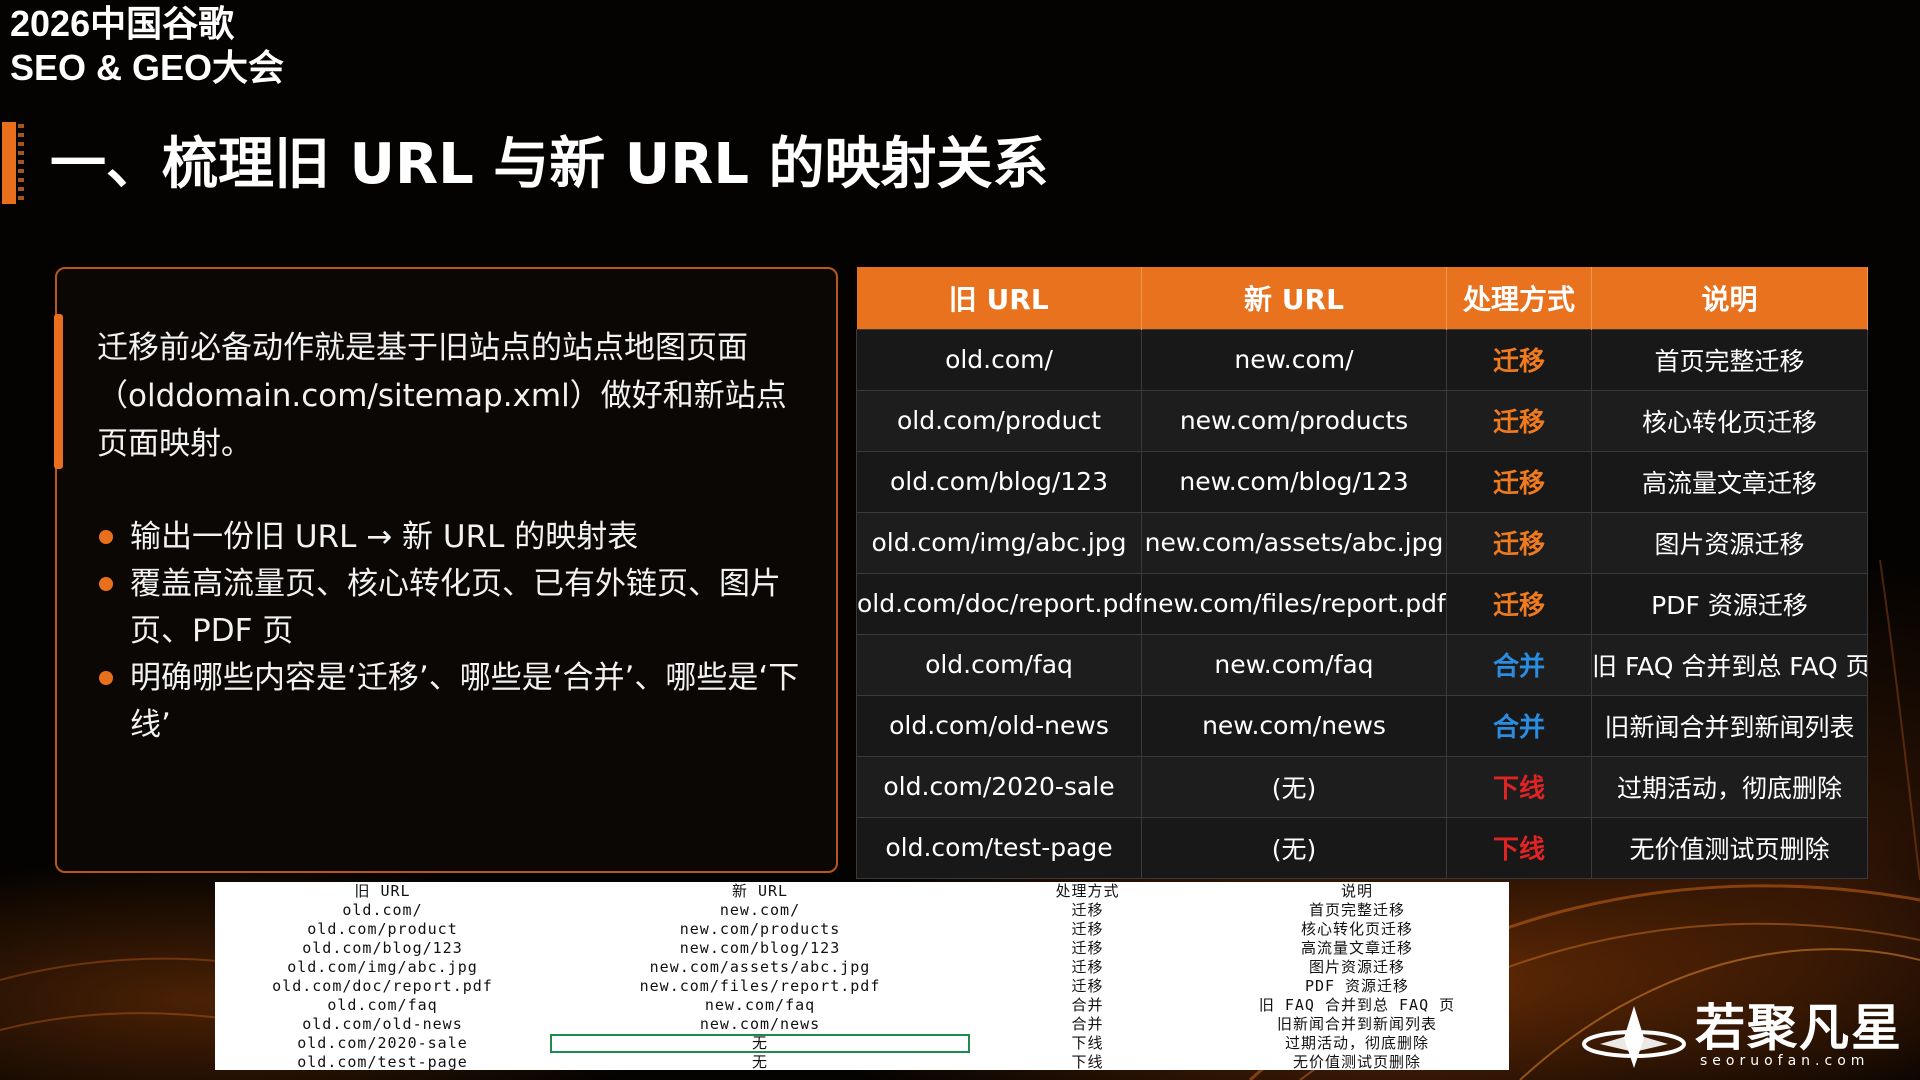 This screenshot has height=1080, width=1920. Describe the element at coordinates (455, 607) in the screenshot. I see `card-bullet-text: 覆盖高流量页、核心转化页、已有外链页、图片页、PDF 页` at that location.